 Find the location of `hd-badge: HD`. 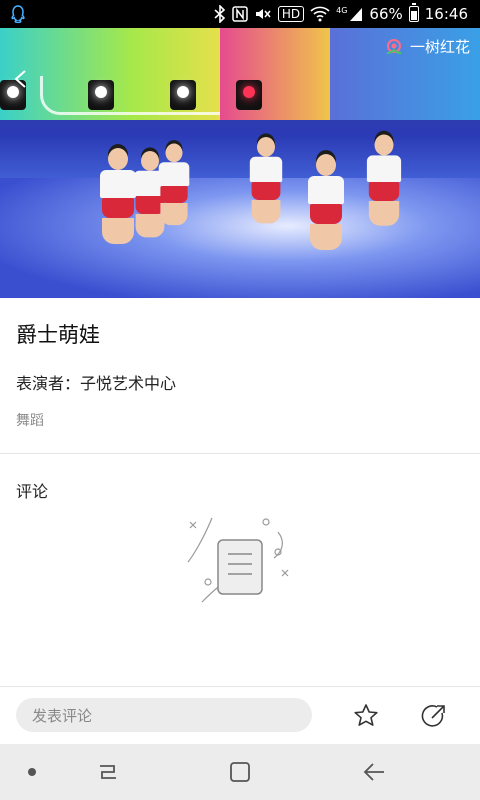

hd-badge: HD is located at coordinates (291, 14).